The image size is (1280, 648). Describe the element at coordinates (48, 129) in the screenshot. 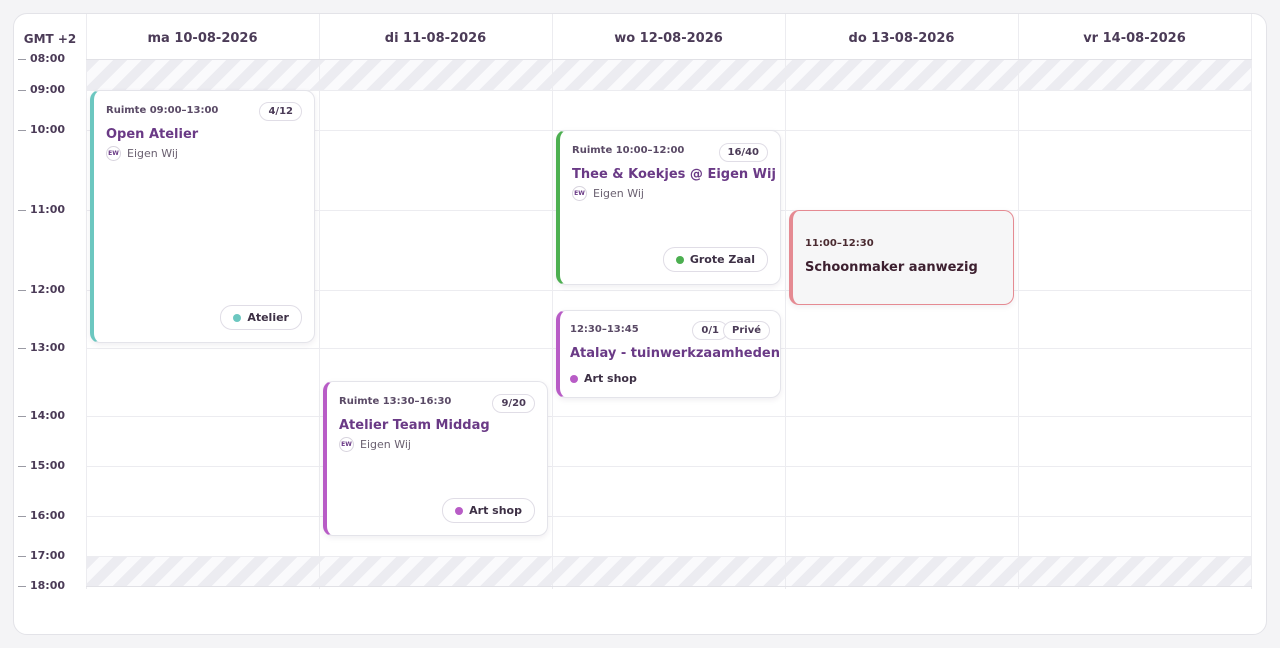

I see `hour-label: 10:00` at that location.